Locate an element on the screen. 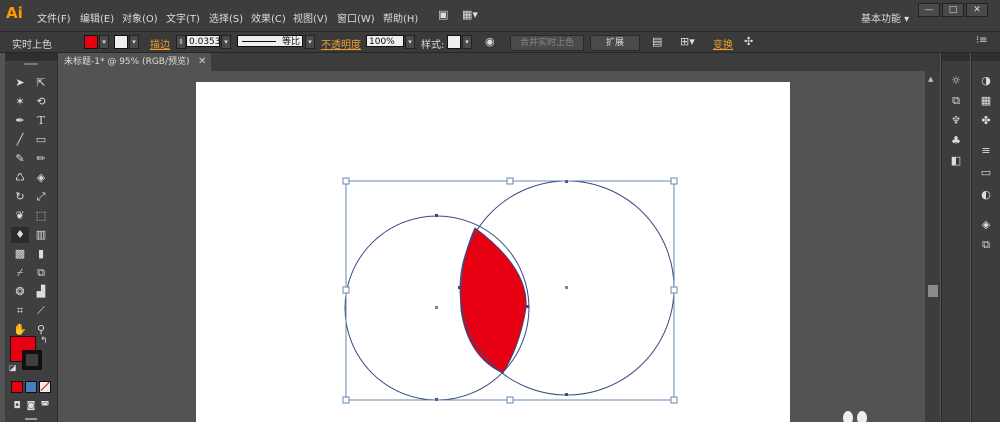 The image size is (1000, 422). panel-dock-right: ◑ ▦ ✤ ≡ ▭ ◐ ◈ ⧉ is located at coordinates (985, 237).